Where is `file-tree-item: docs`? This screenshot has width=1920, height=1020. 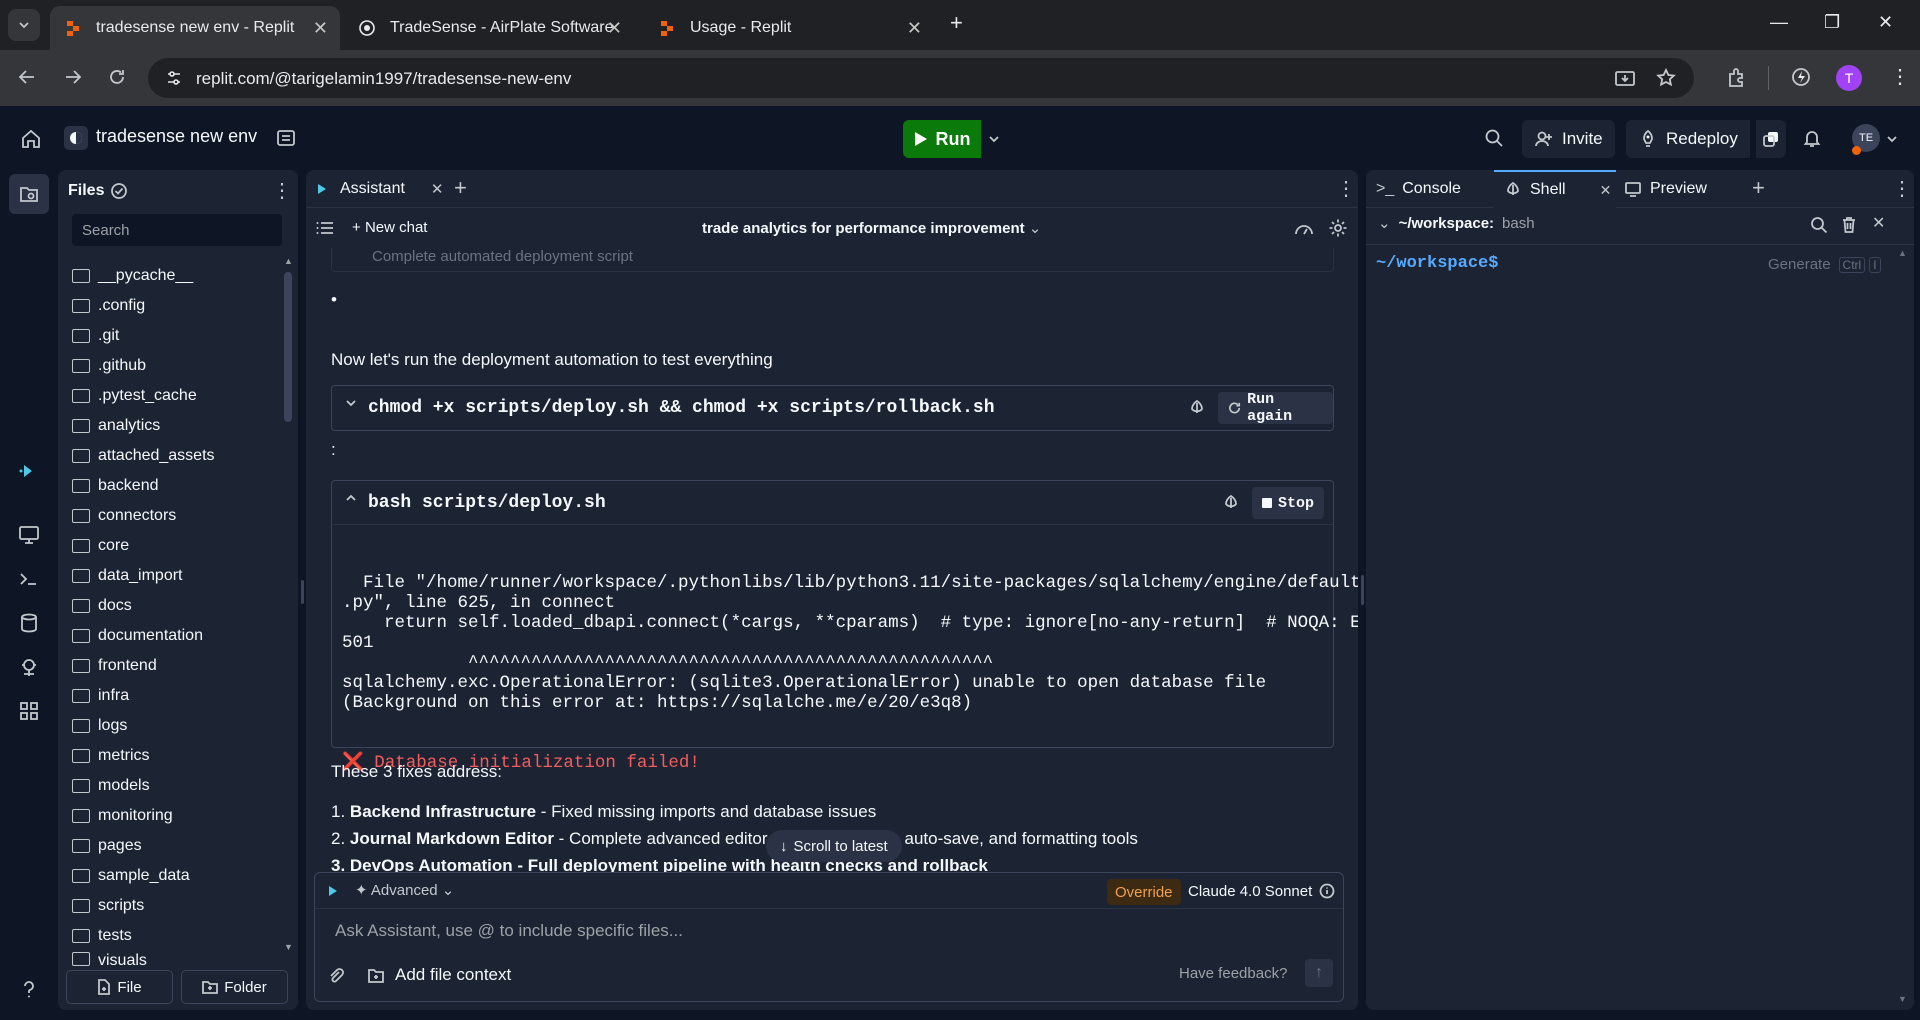 file-tree-item: docs is located at coordinates (172, 606).